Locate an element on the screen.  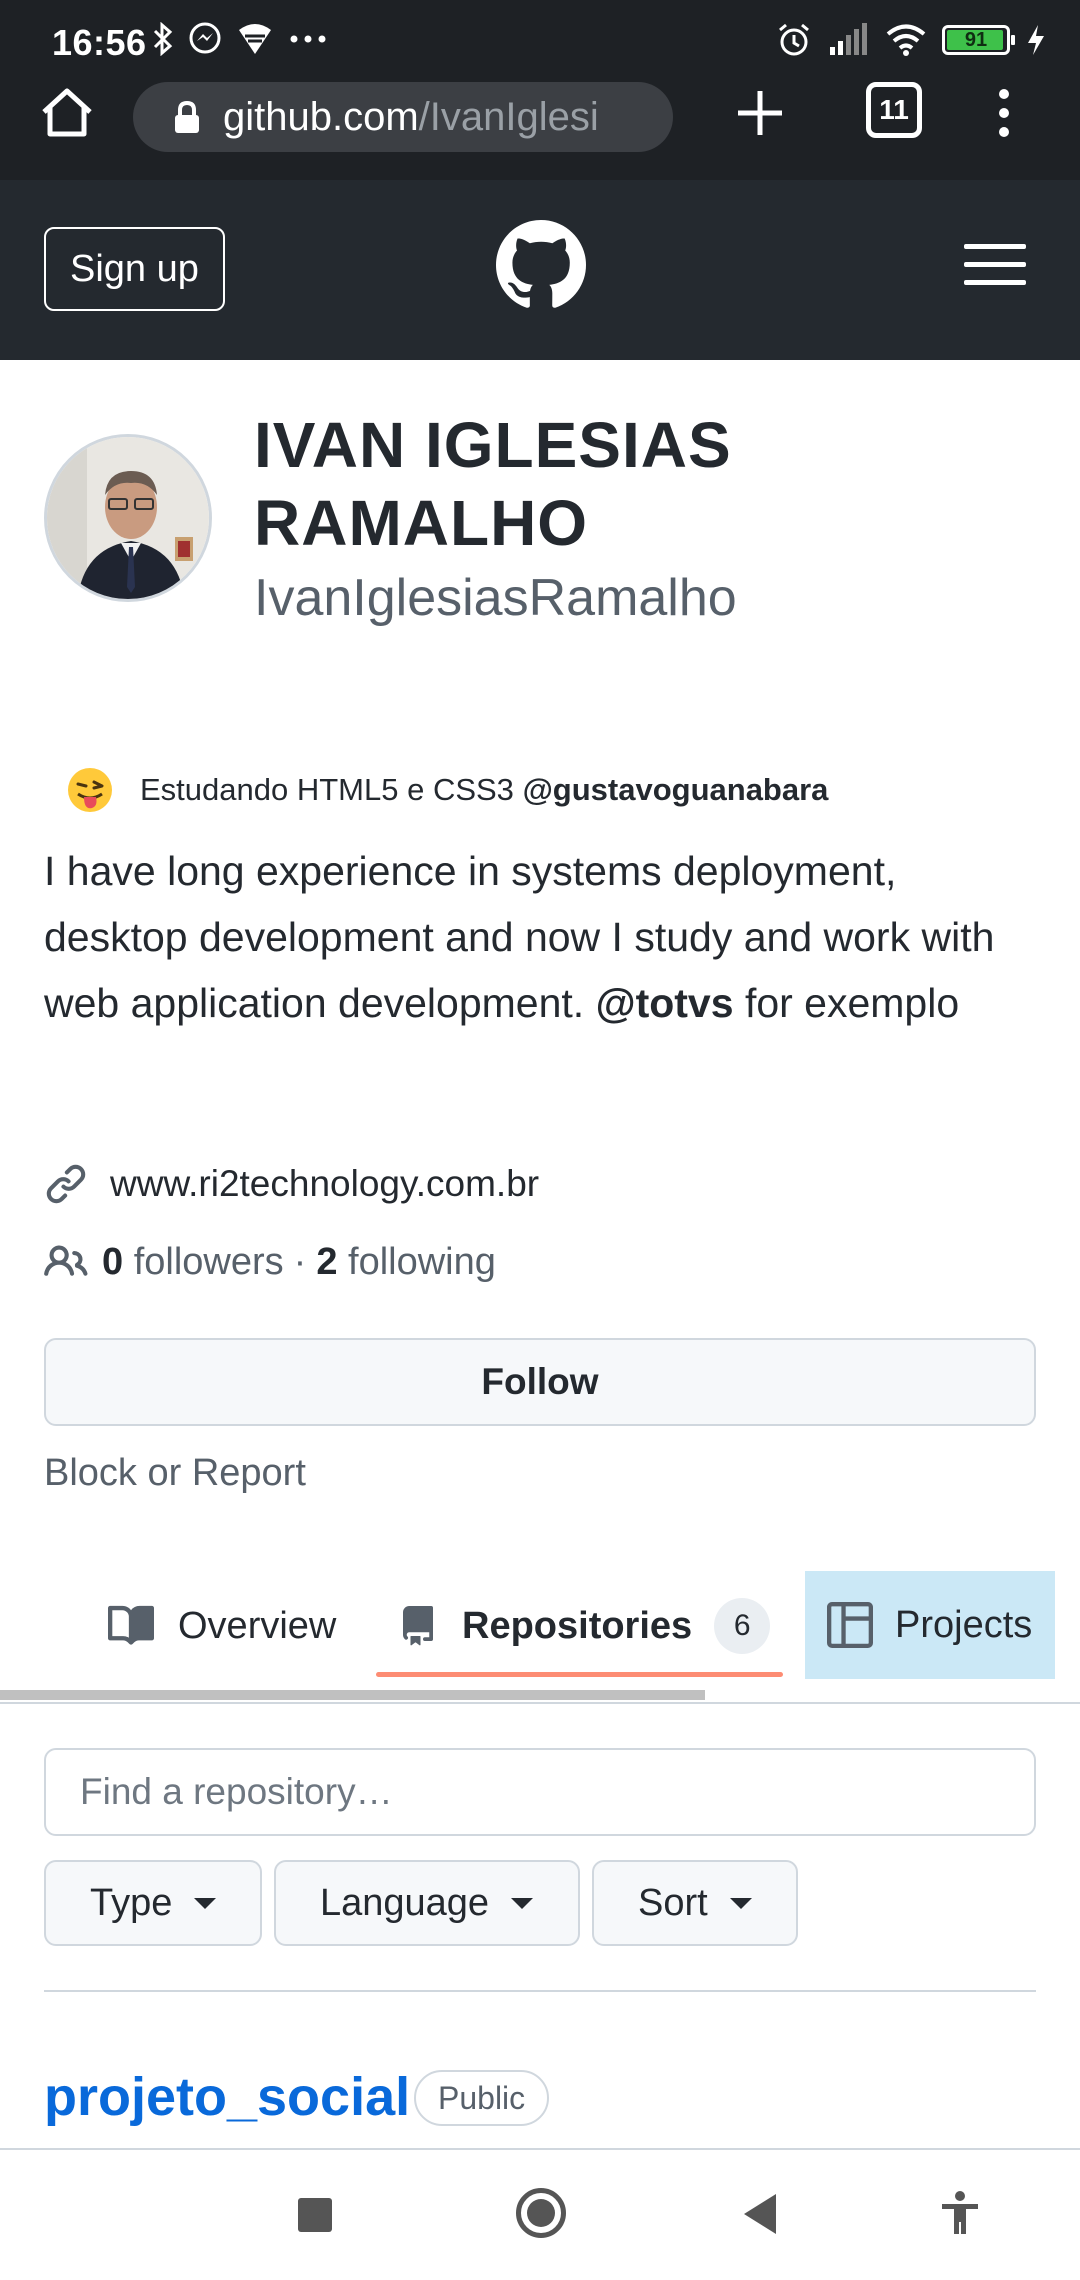
repositories-counter: 6 is located at coordinates (742, 1626).